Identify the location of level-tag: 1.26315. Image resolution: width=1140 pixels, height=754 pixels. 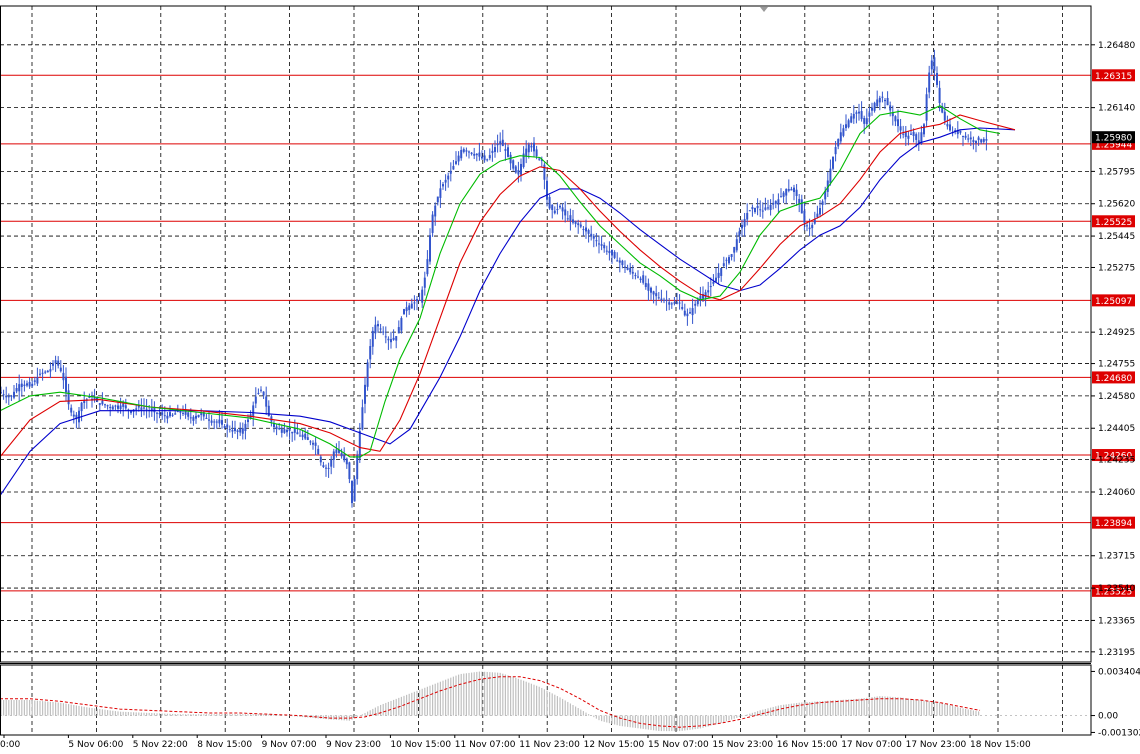
(1113, 75).